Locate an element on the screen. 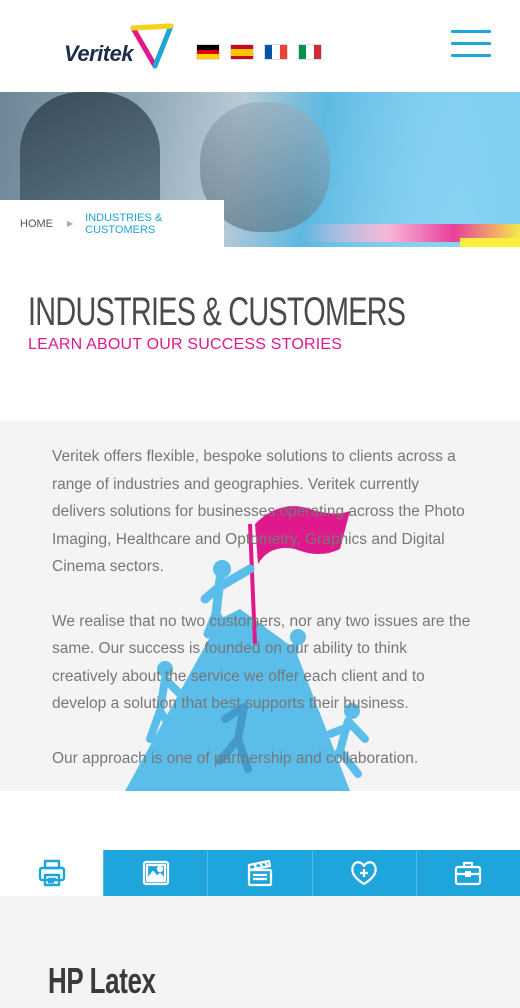 This screenshot has width=520, height=1008. tab-printing is located at coordinates (52, 873).